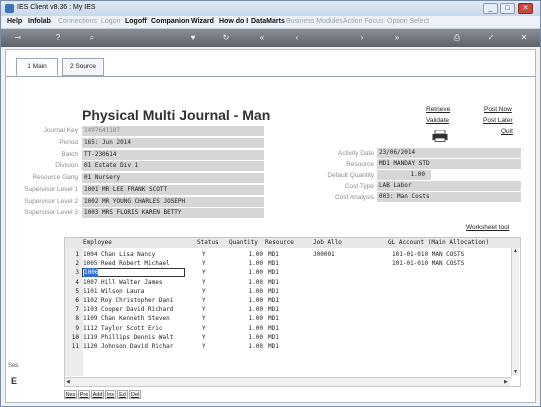 Image resolution: width=541 pixels, height=407 pixels. I want to click on vertical-scrollbar: ▲ ▼, so click(515, 312).